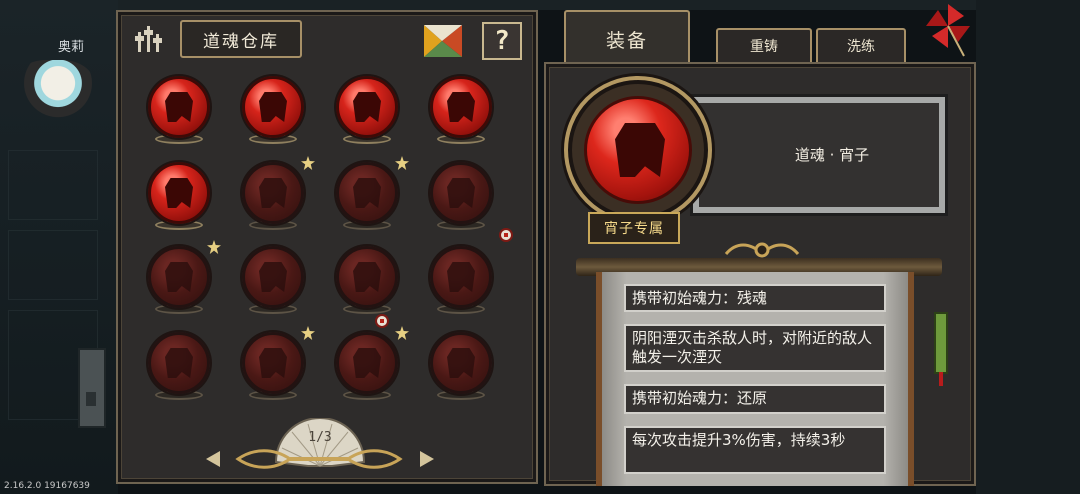 Image resolution: width=1080 pixels, height=494 pixels. What do you see at coordinates (638, 150) in the screenshot?
I see `equipped-soul-orb-icon` at bounding box center [638, 150].